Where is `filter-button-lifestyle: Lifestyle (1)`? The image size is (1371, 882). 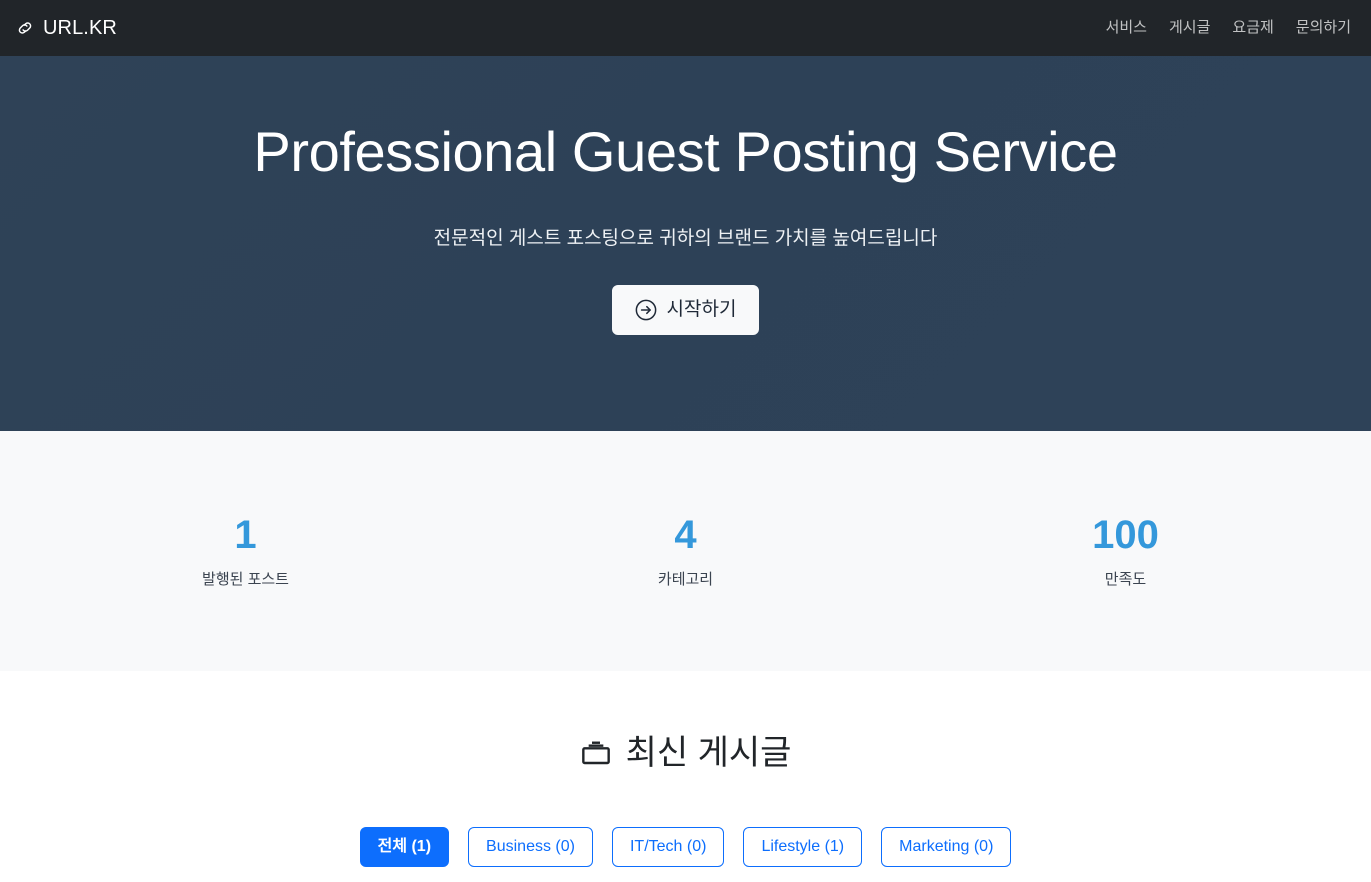 filter-button-lifestyle: Lifestyle (1) is located at coordinates (803, 847).